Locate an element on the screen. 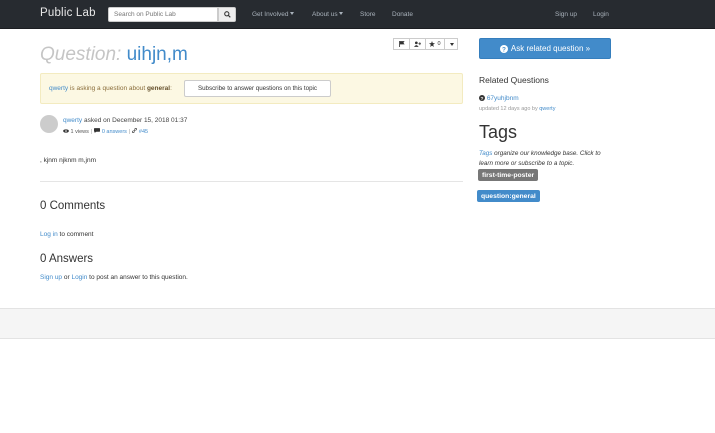 This screenshot has width=715, height=433. related-questions-heading: Related Questions is located at coordinates (514, 80).